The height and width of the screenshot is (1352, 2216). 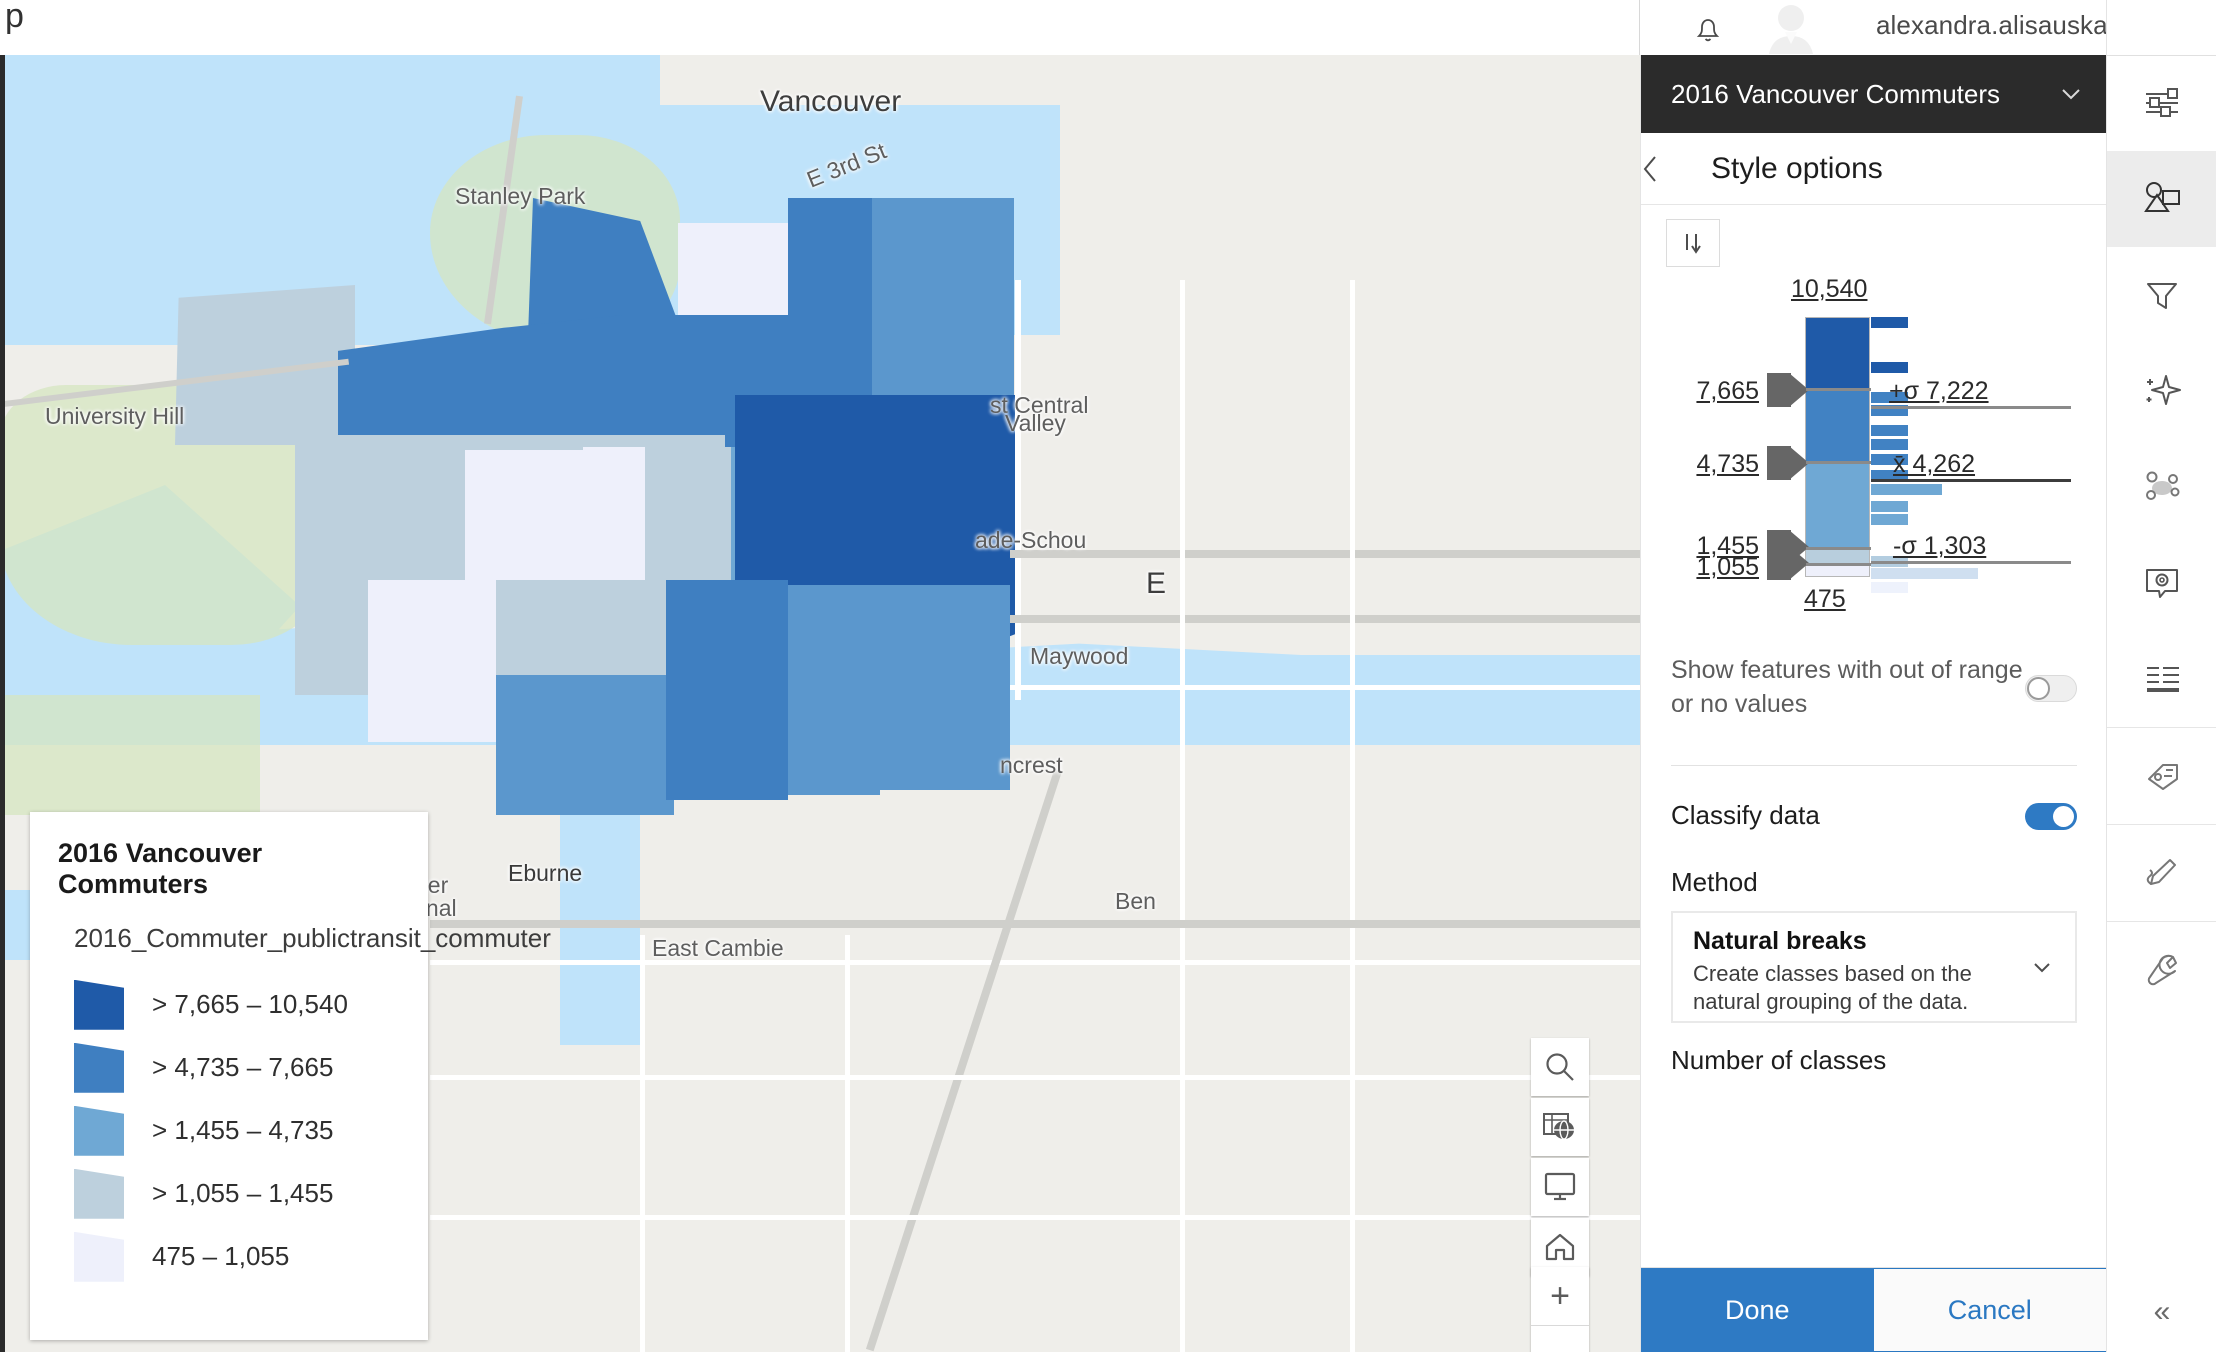 What do you see at coordinates (1560, 1127) in the screenshot?
I see `basemap-icon` at bounding box center [1560, 1127].